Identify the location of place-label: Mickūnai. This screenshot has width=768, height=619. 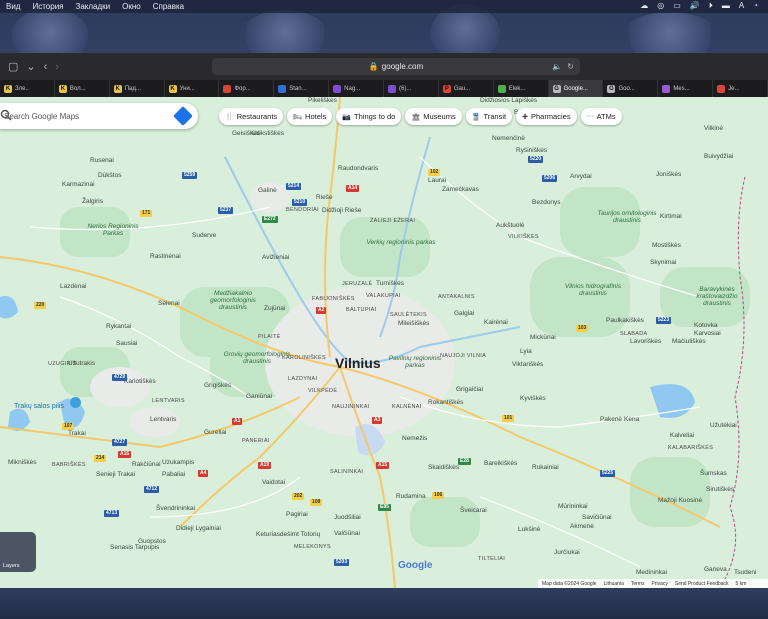
(543, 337).